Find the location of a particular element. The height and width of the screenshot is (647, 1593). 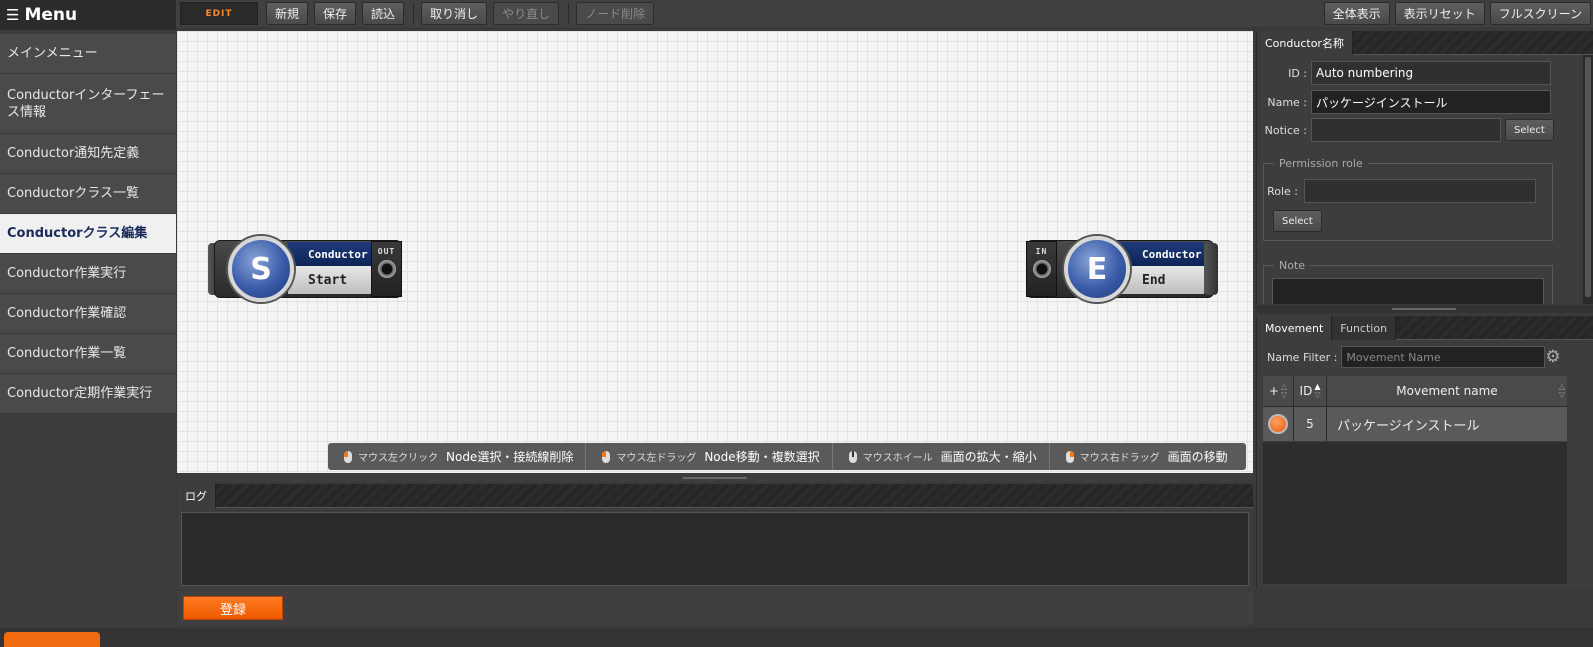

add-column-header: + △ ▽ is located at coordinates (1278, 391).